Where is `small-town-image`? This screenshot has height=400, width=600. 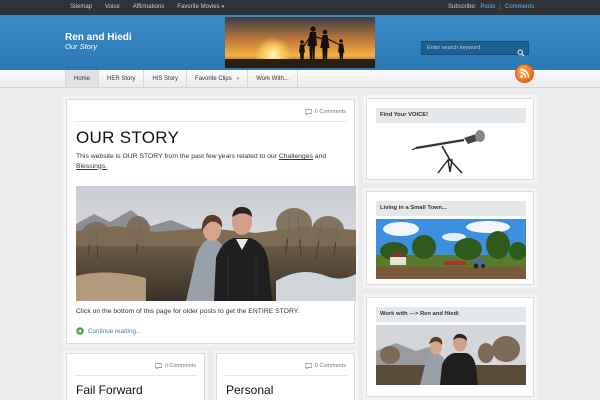
small-town-image is located at coordinates (451, 249).